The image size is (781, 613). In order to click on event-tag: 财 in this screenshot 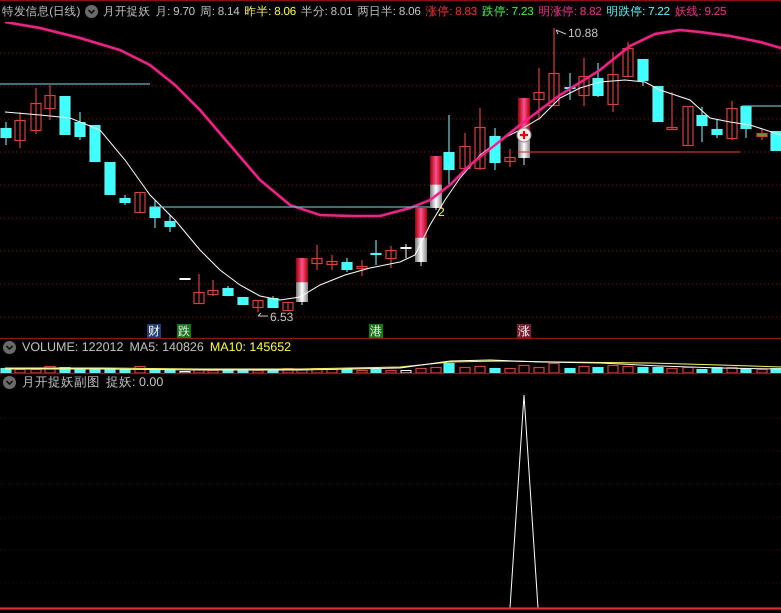, I will do `click(154, 331)`.